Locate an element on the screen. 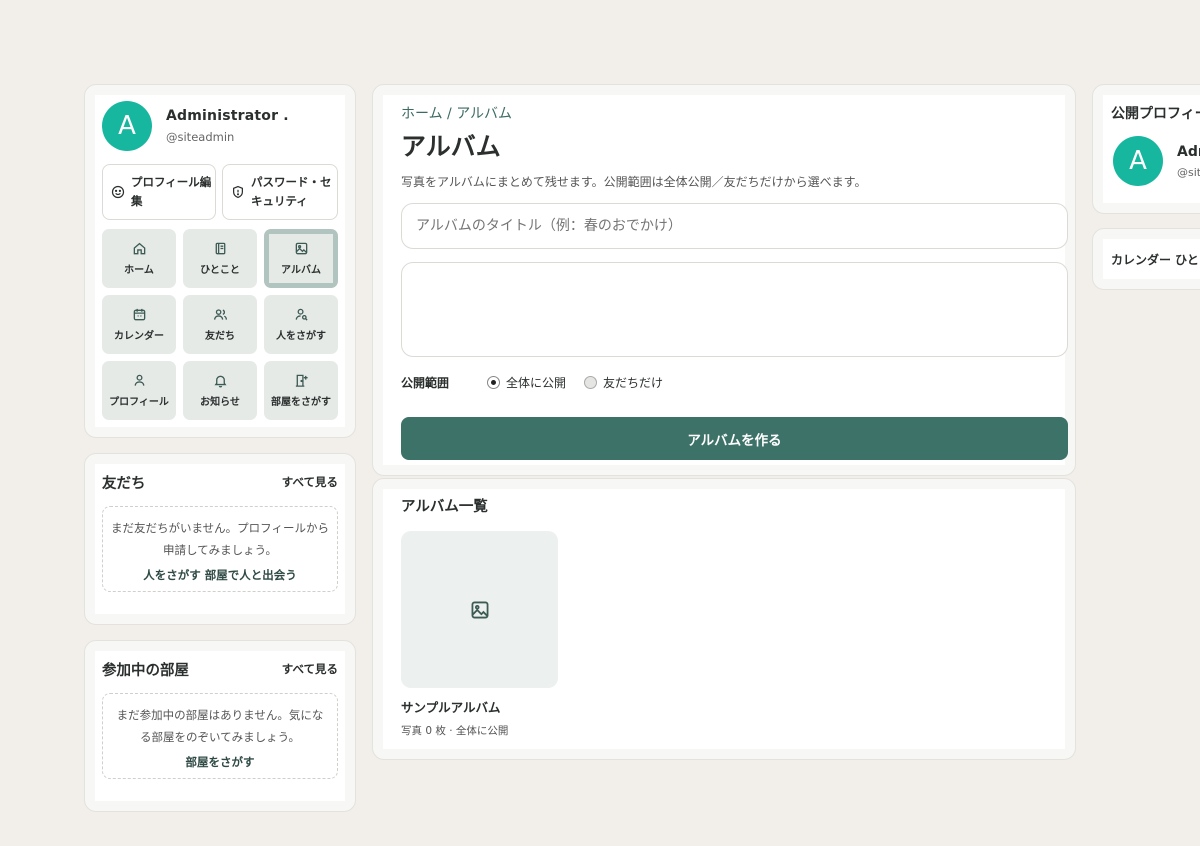 Image resolution: width=1200 pixels, height=846 pixels. nav-tile-profile: プロフィール is located at coordinates (139, 390).